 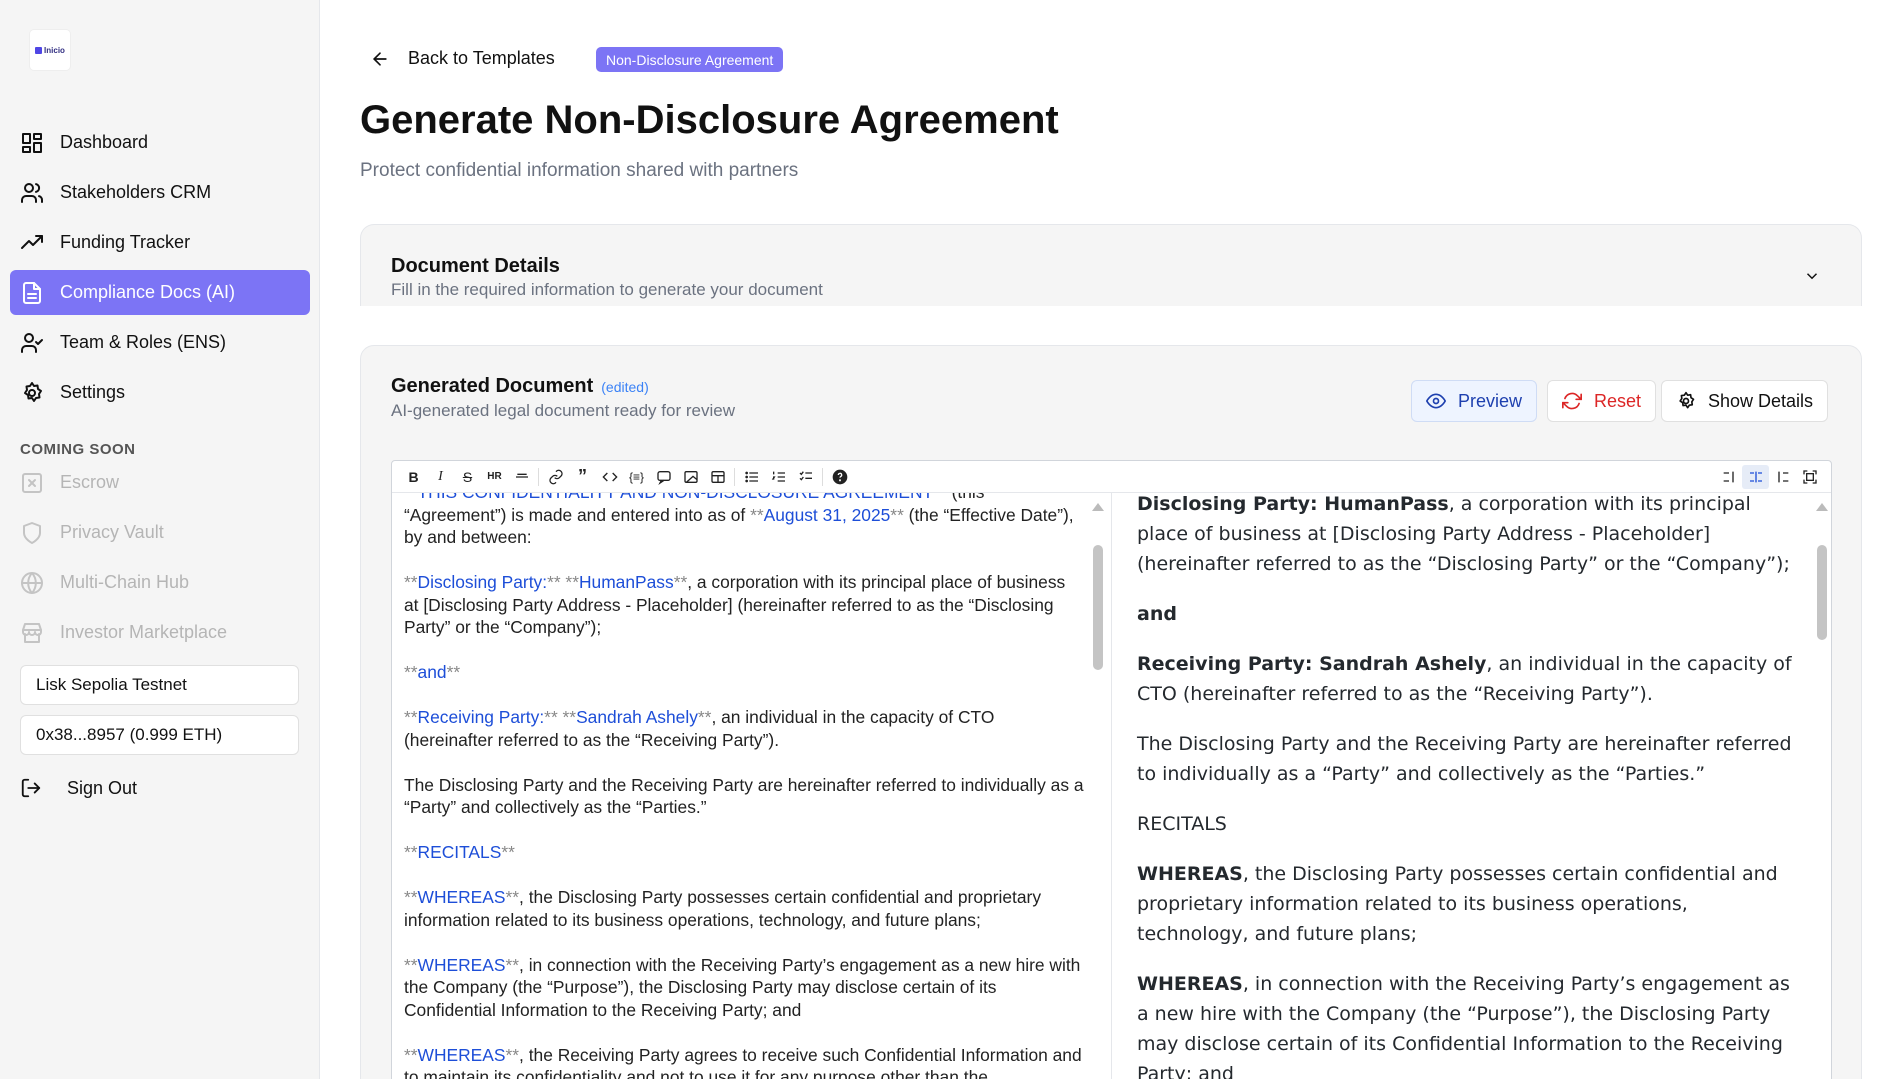 What do you see at coordinates (1293, 504) in the screenshot?
I see `preview-bold: Disclosing Party: HumanPass` at bounding box center [1293, 504].